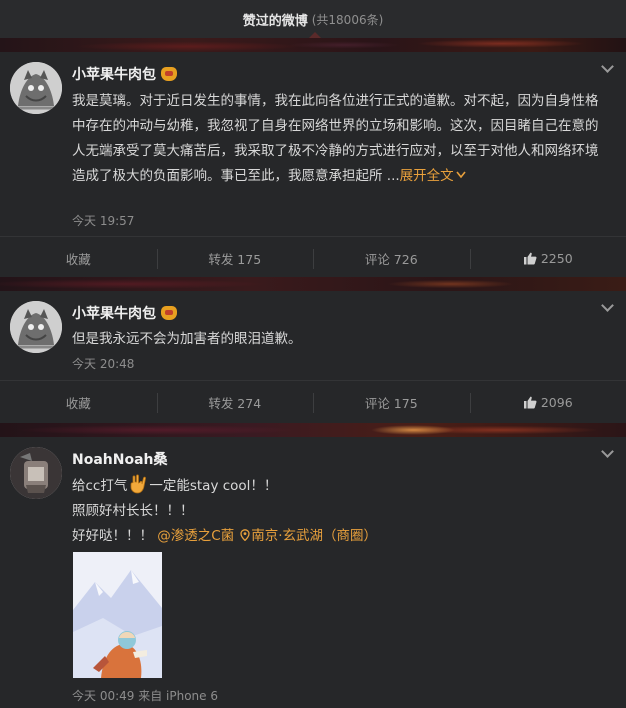  I want to click on post-line-text: 给cc打气, so click(100, 486).